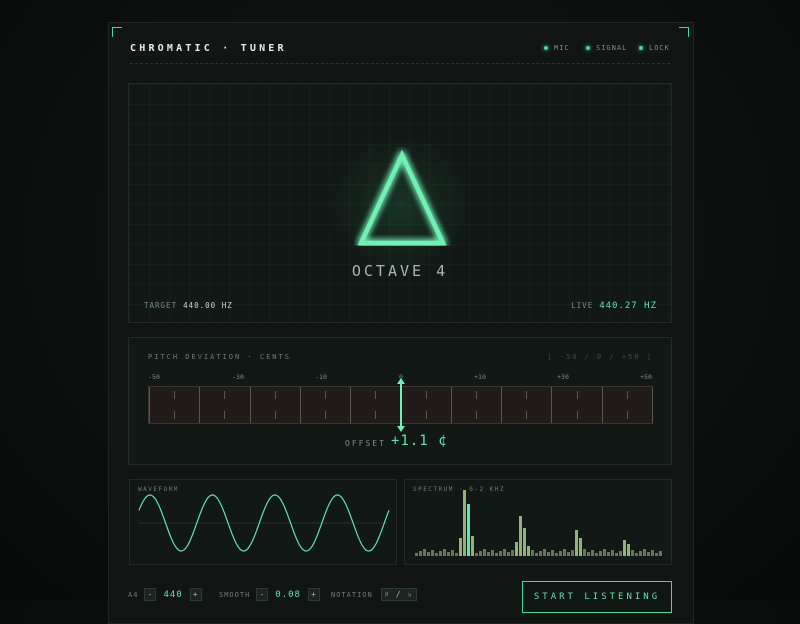 The image size is (800, 624). What do you see at coordinates (400, 271) in the screenshot?
I see `octave-label: OCTAVE 4` at bounding box center [400, 271].